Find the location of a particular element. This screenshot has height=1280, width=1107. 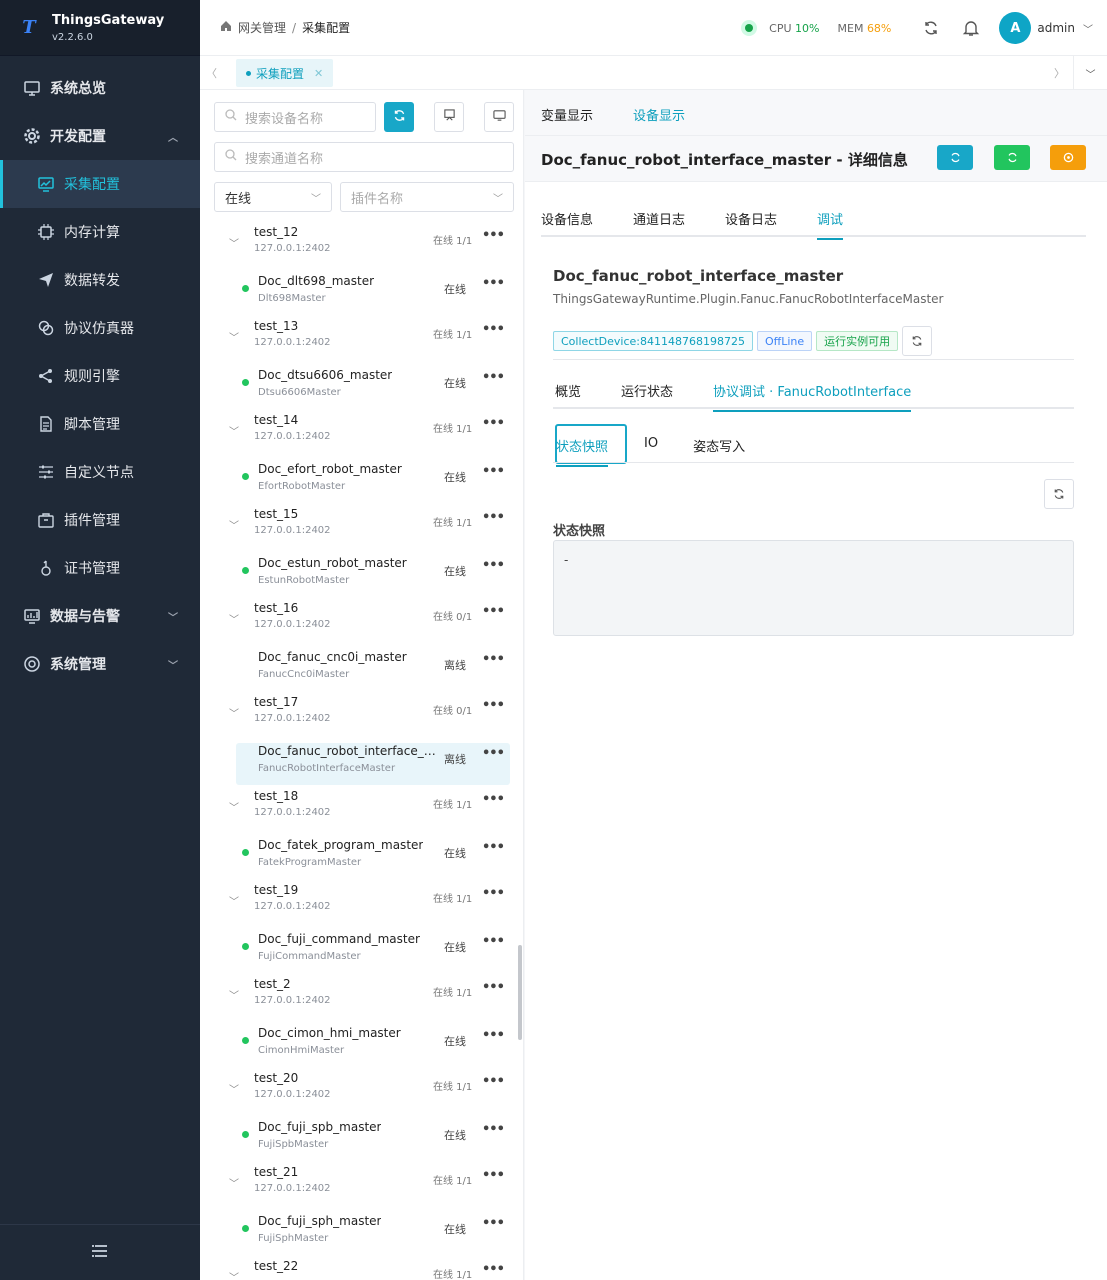

username: admin is located at coordinates (1056, 28).